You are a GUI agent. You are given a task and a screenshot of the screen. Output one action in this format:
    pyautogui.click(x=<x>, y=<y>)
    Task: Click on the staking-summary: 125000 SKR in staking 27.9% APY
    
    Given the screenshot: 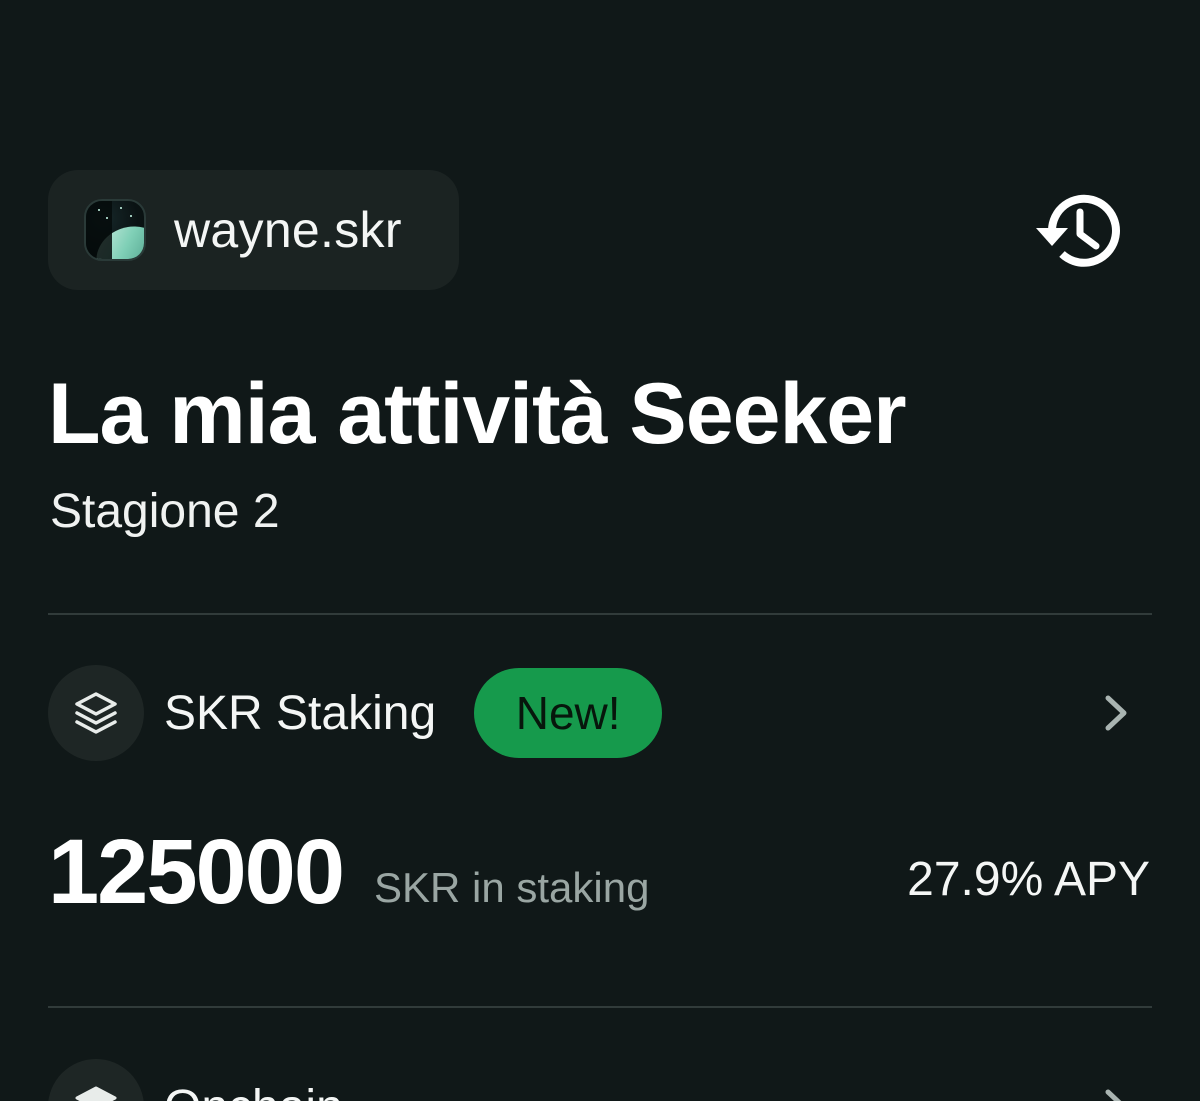 What is the action you would take?
    pyautogui.click(x=600, y=875)
    